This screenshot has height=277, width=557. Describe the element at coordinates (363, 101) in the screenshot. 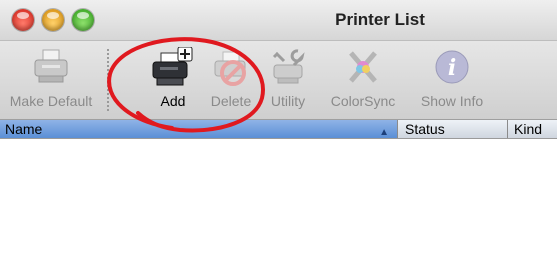

I see `colorsync-label: ColorSync` at that location.